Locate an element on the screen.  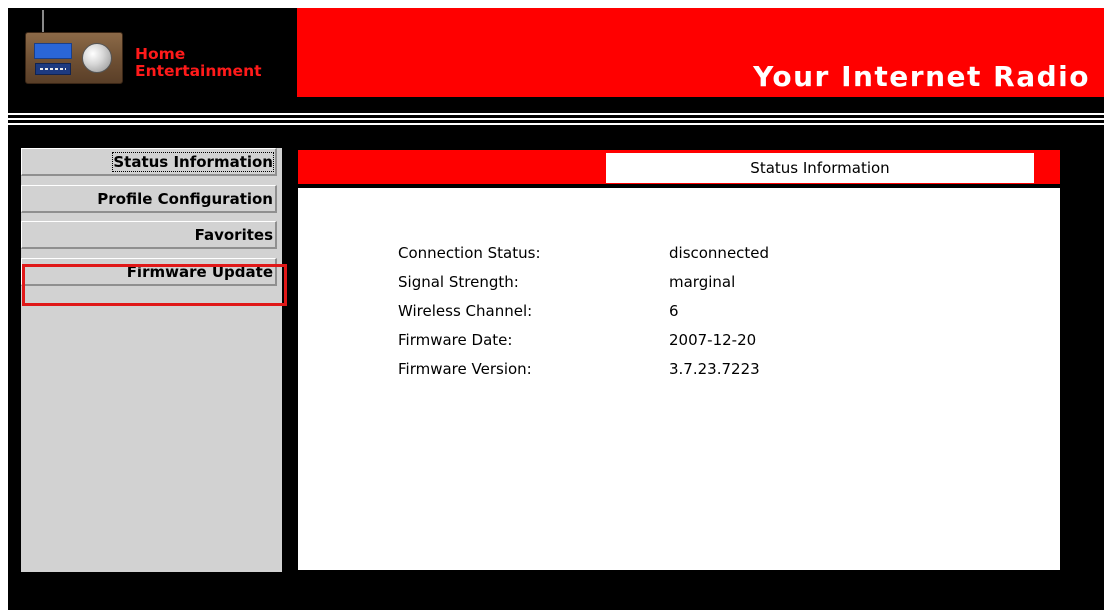
brand-name: Home Entertainment is located at coordinates (198, 63).